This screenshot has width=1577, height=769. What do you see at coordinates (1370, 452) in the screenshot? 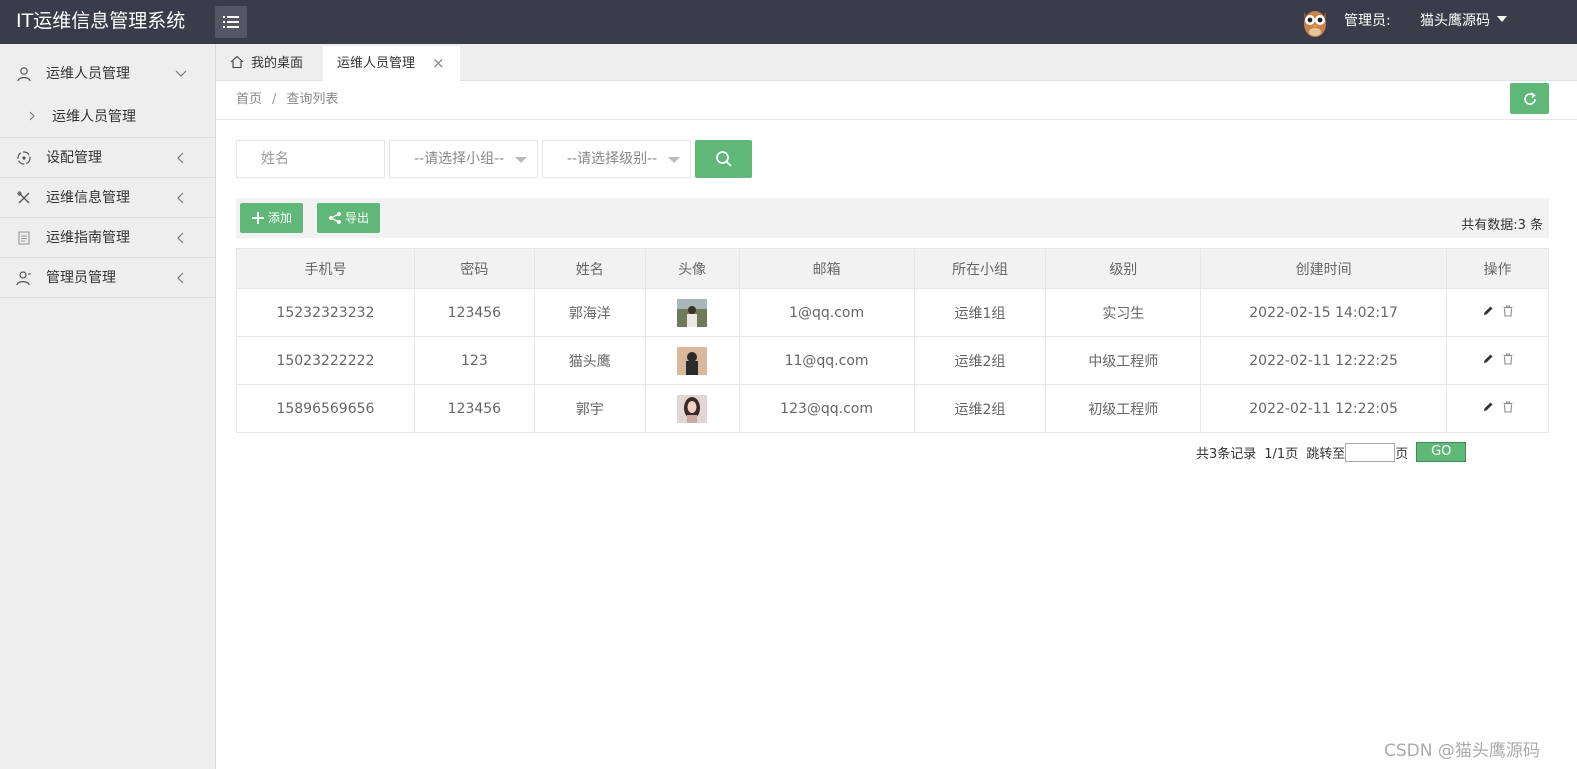
I see `page-jump-input` at bounding box center [1370, 452].